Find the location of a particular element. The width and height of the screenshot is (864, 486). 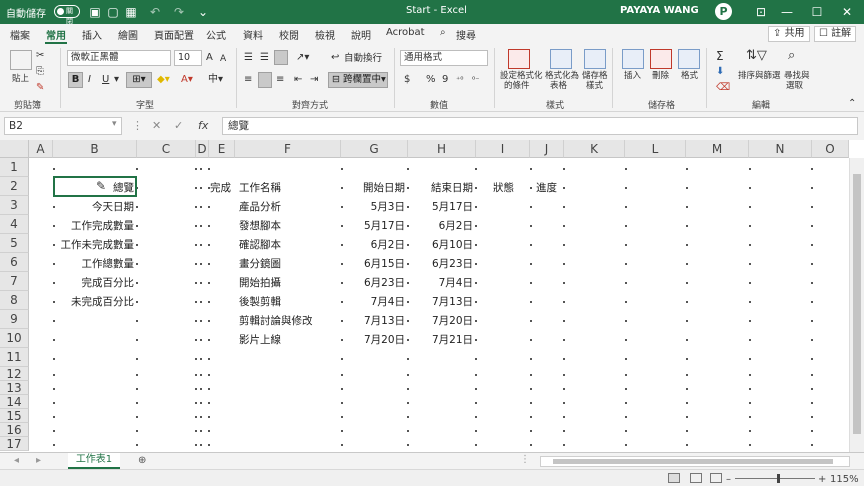

decrease-font-icon: A is located at coordinates (223, 59).